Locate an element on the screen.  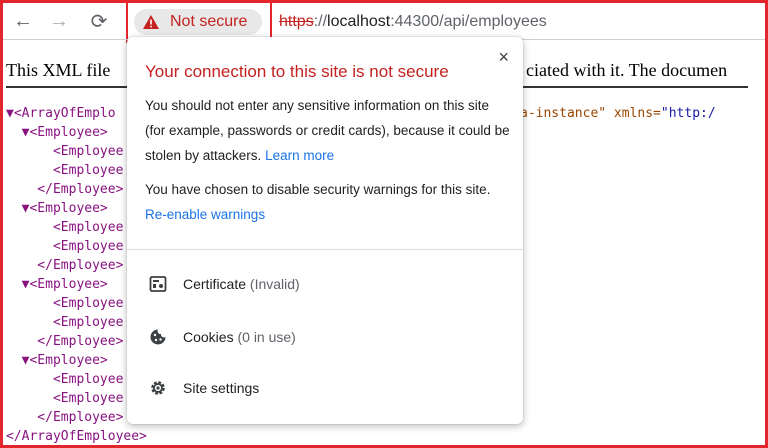
popup-divider is located at coordinates (325, 249).